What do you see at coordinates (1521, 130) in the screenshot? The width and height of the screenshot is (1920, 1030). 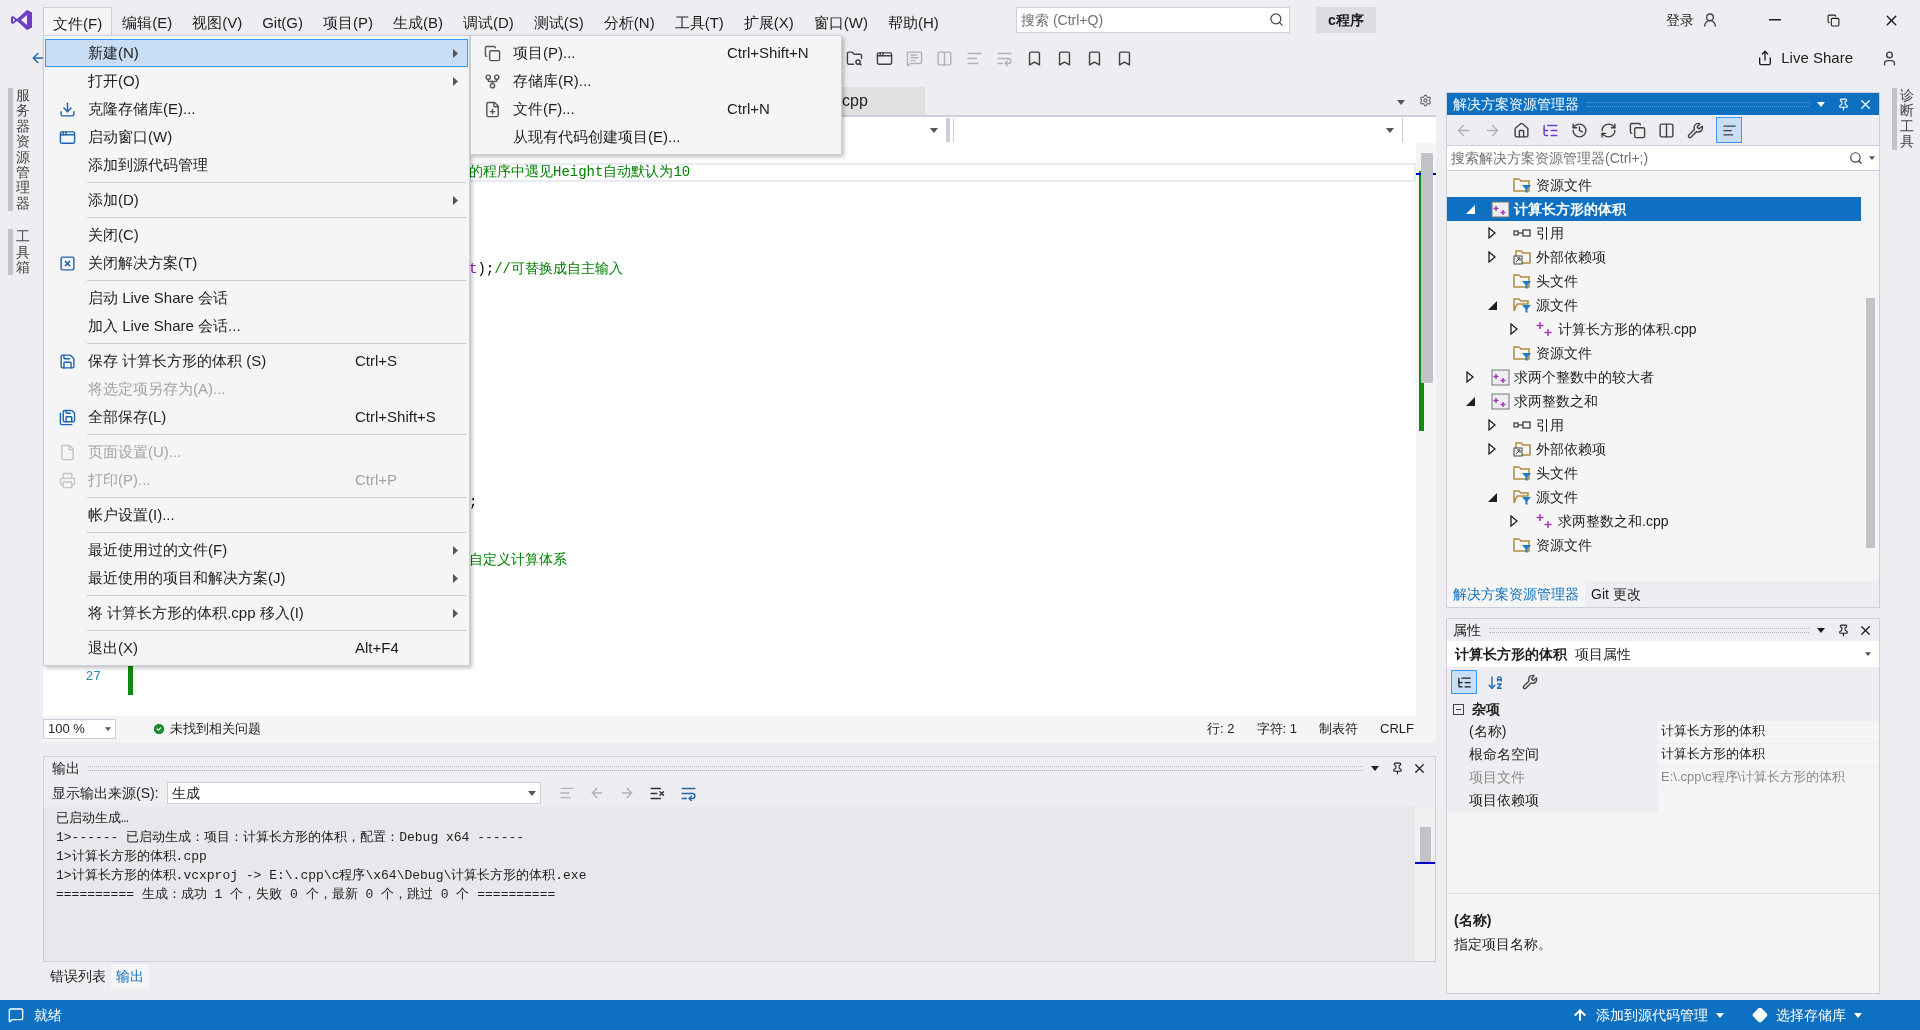 I see `home-icon` at bounding box center [1521, 130].